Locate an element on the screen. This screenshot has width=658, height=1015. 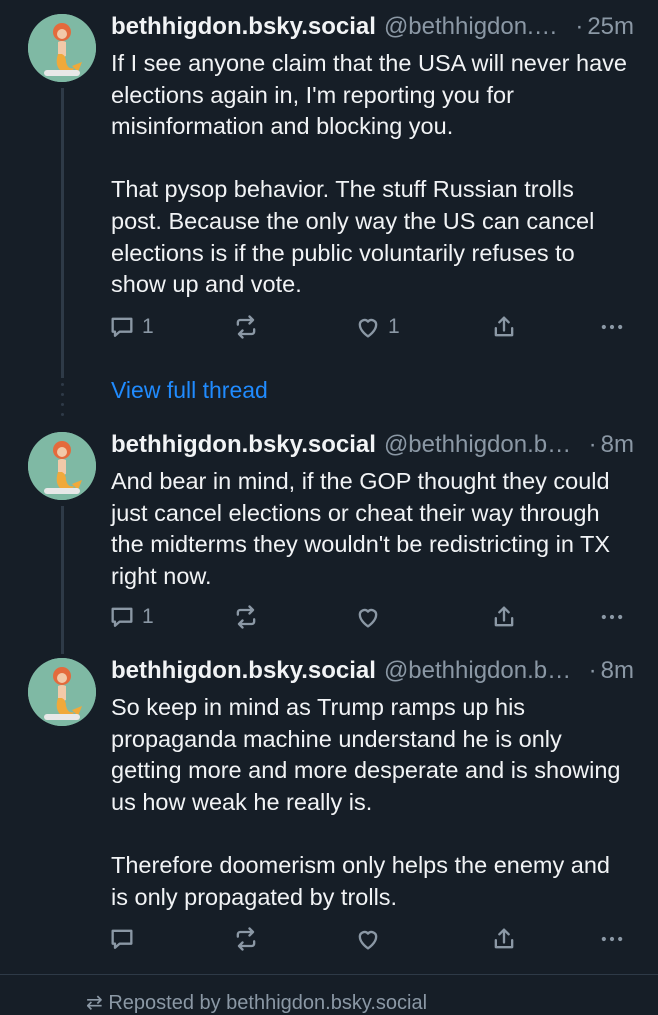
thread-gap-dots is located at coordinates (62, 403).